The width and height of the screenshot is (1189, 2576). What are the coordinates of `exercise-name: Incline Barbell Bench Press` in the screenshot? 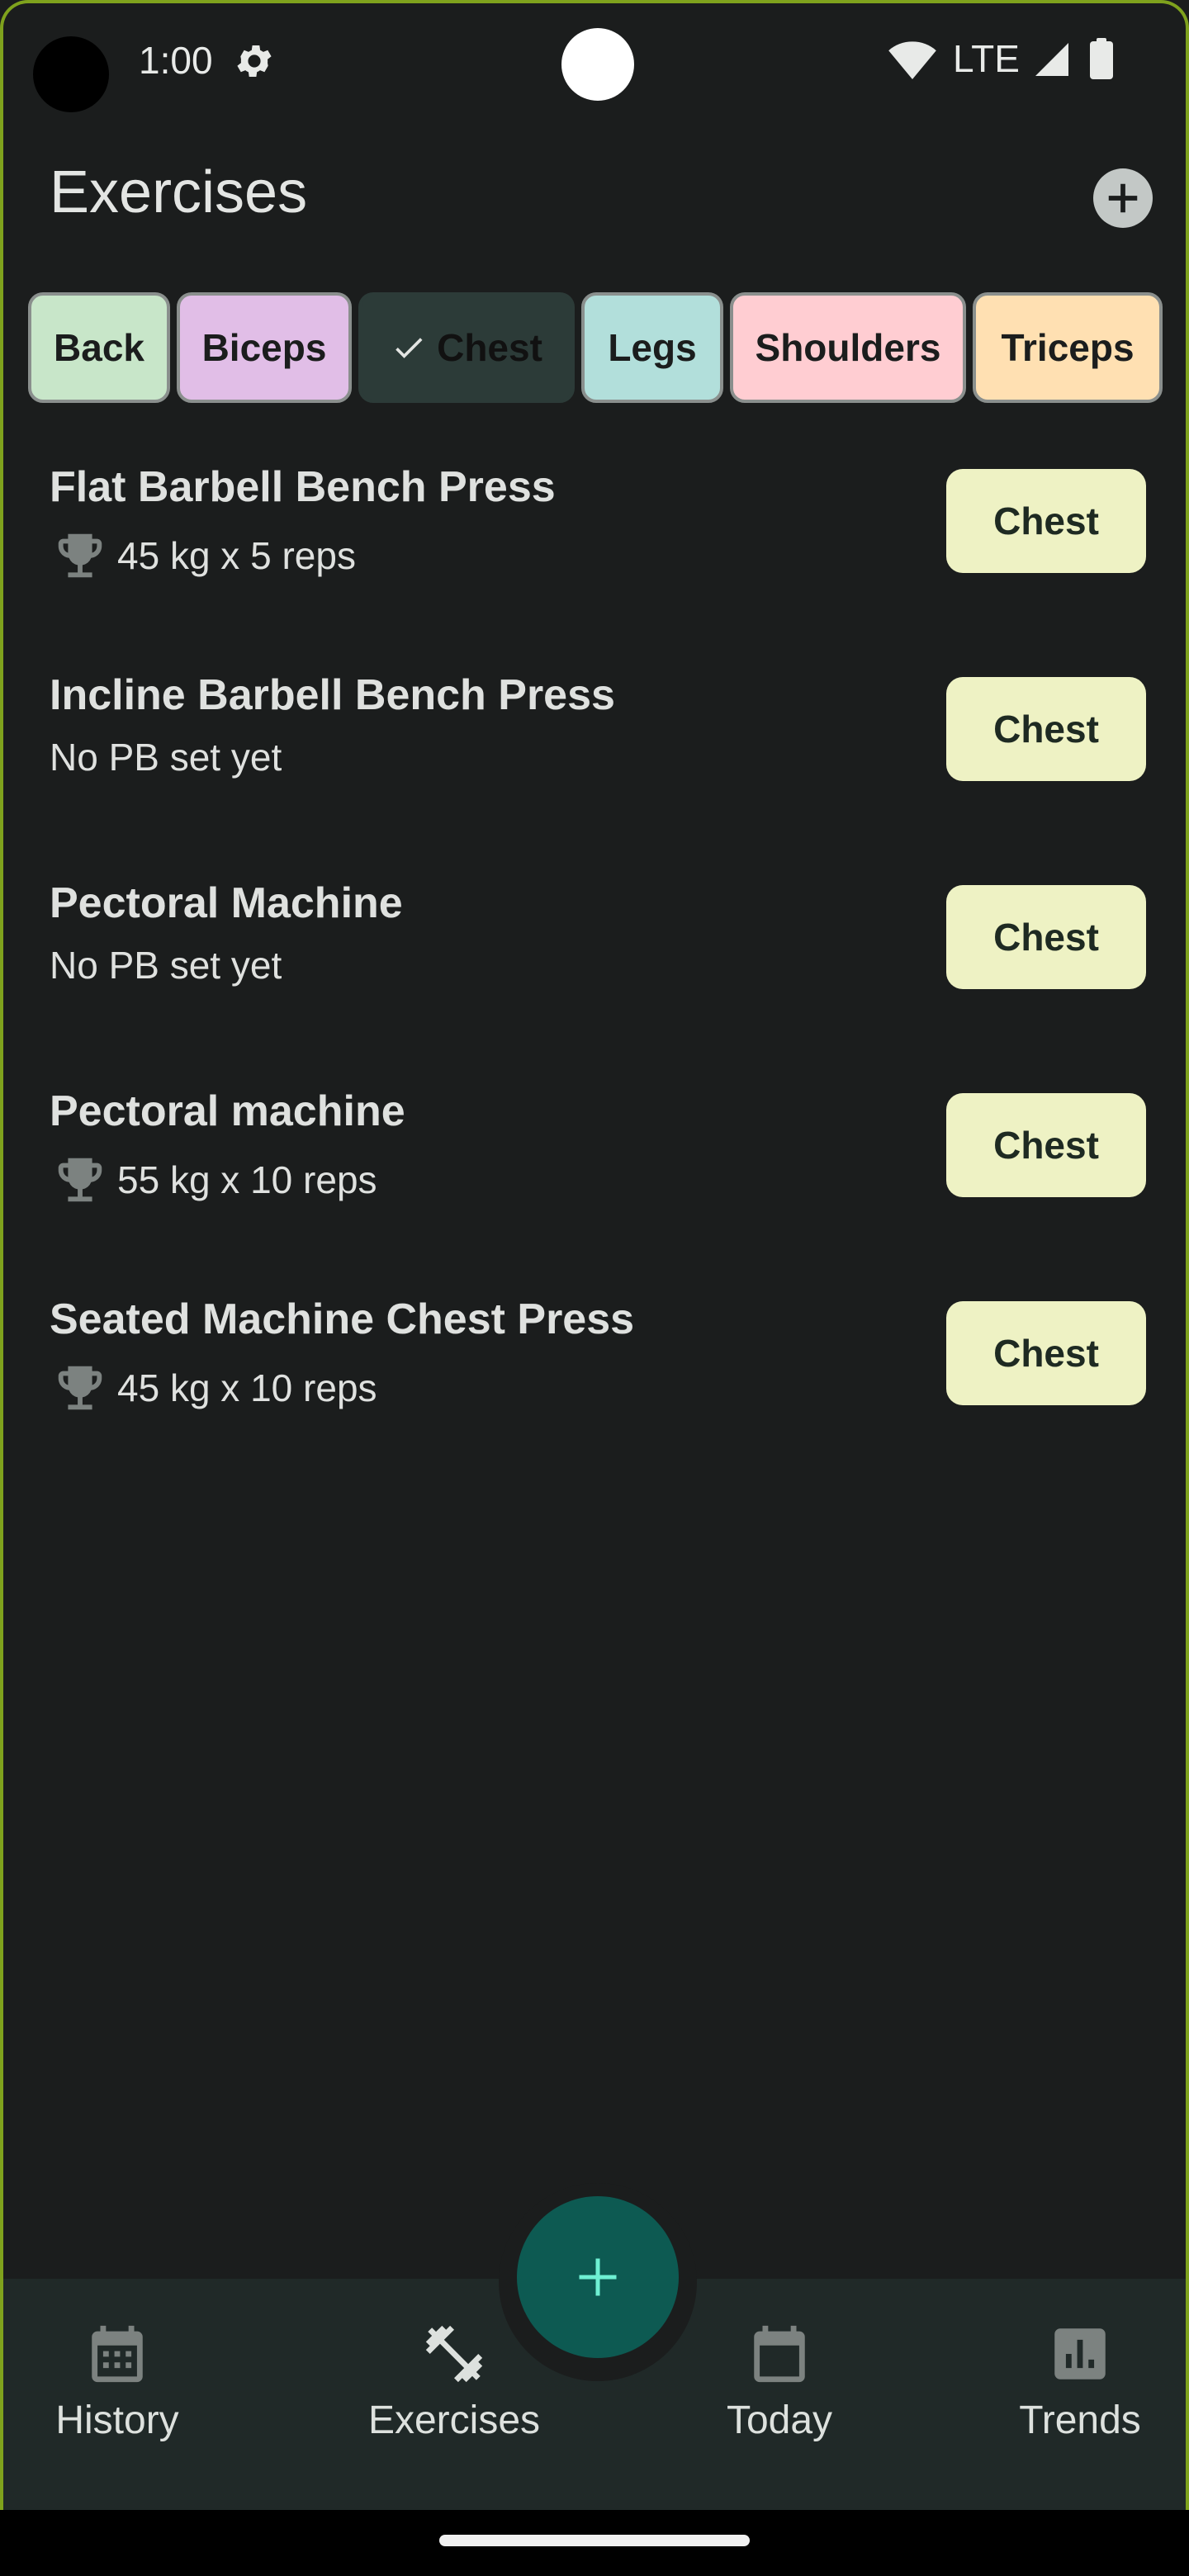 It's located at (332, 695).